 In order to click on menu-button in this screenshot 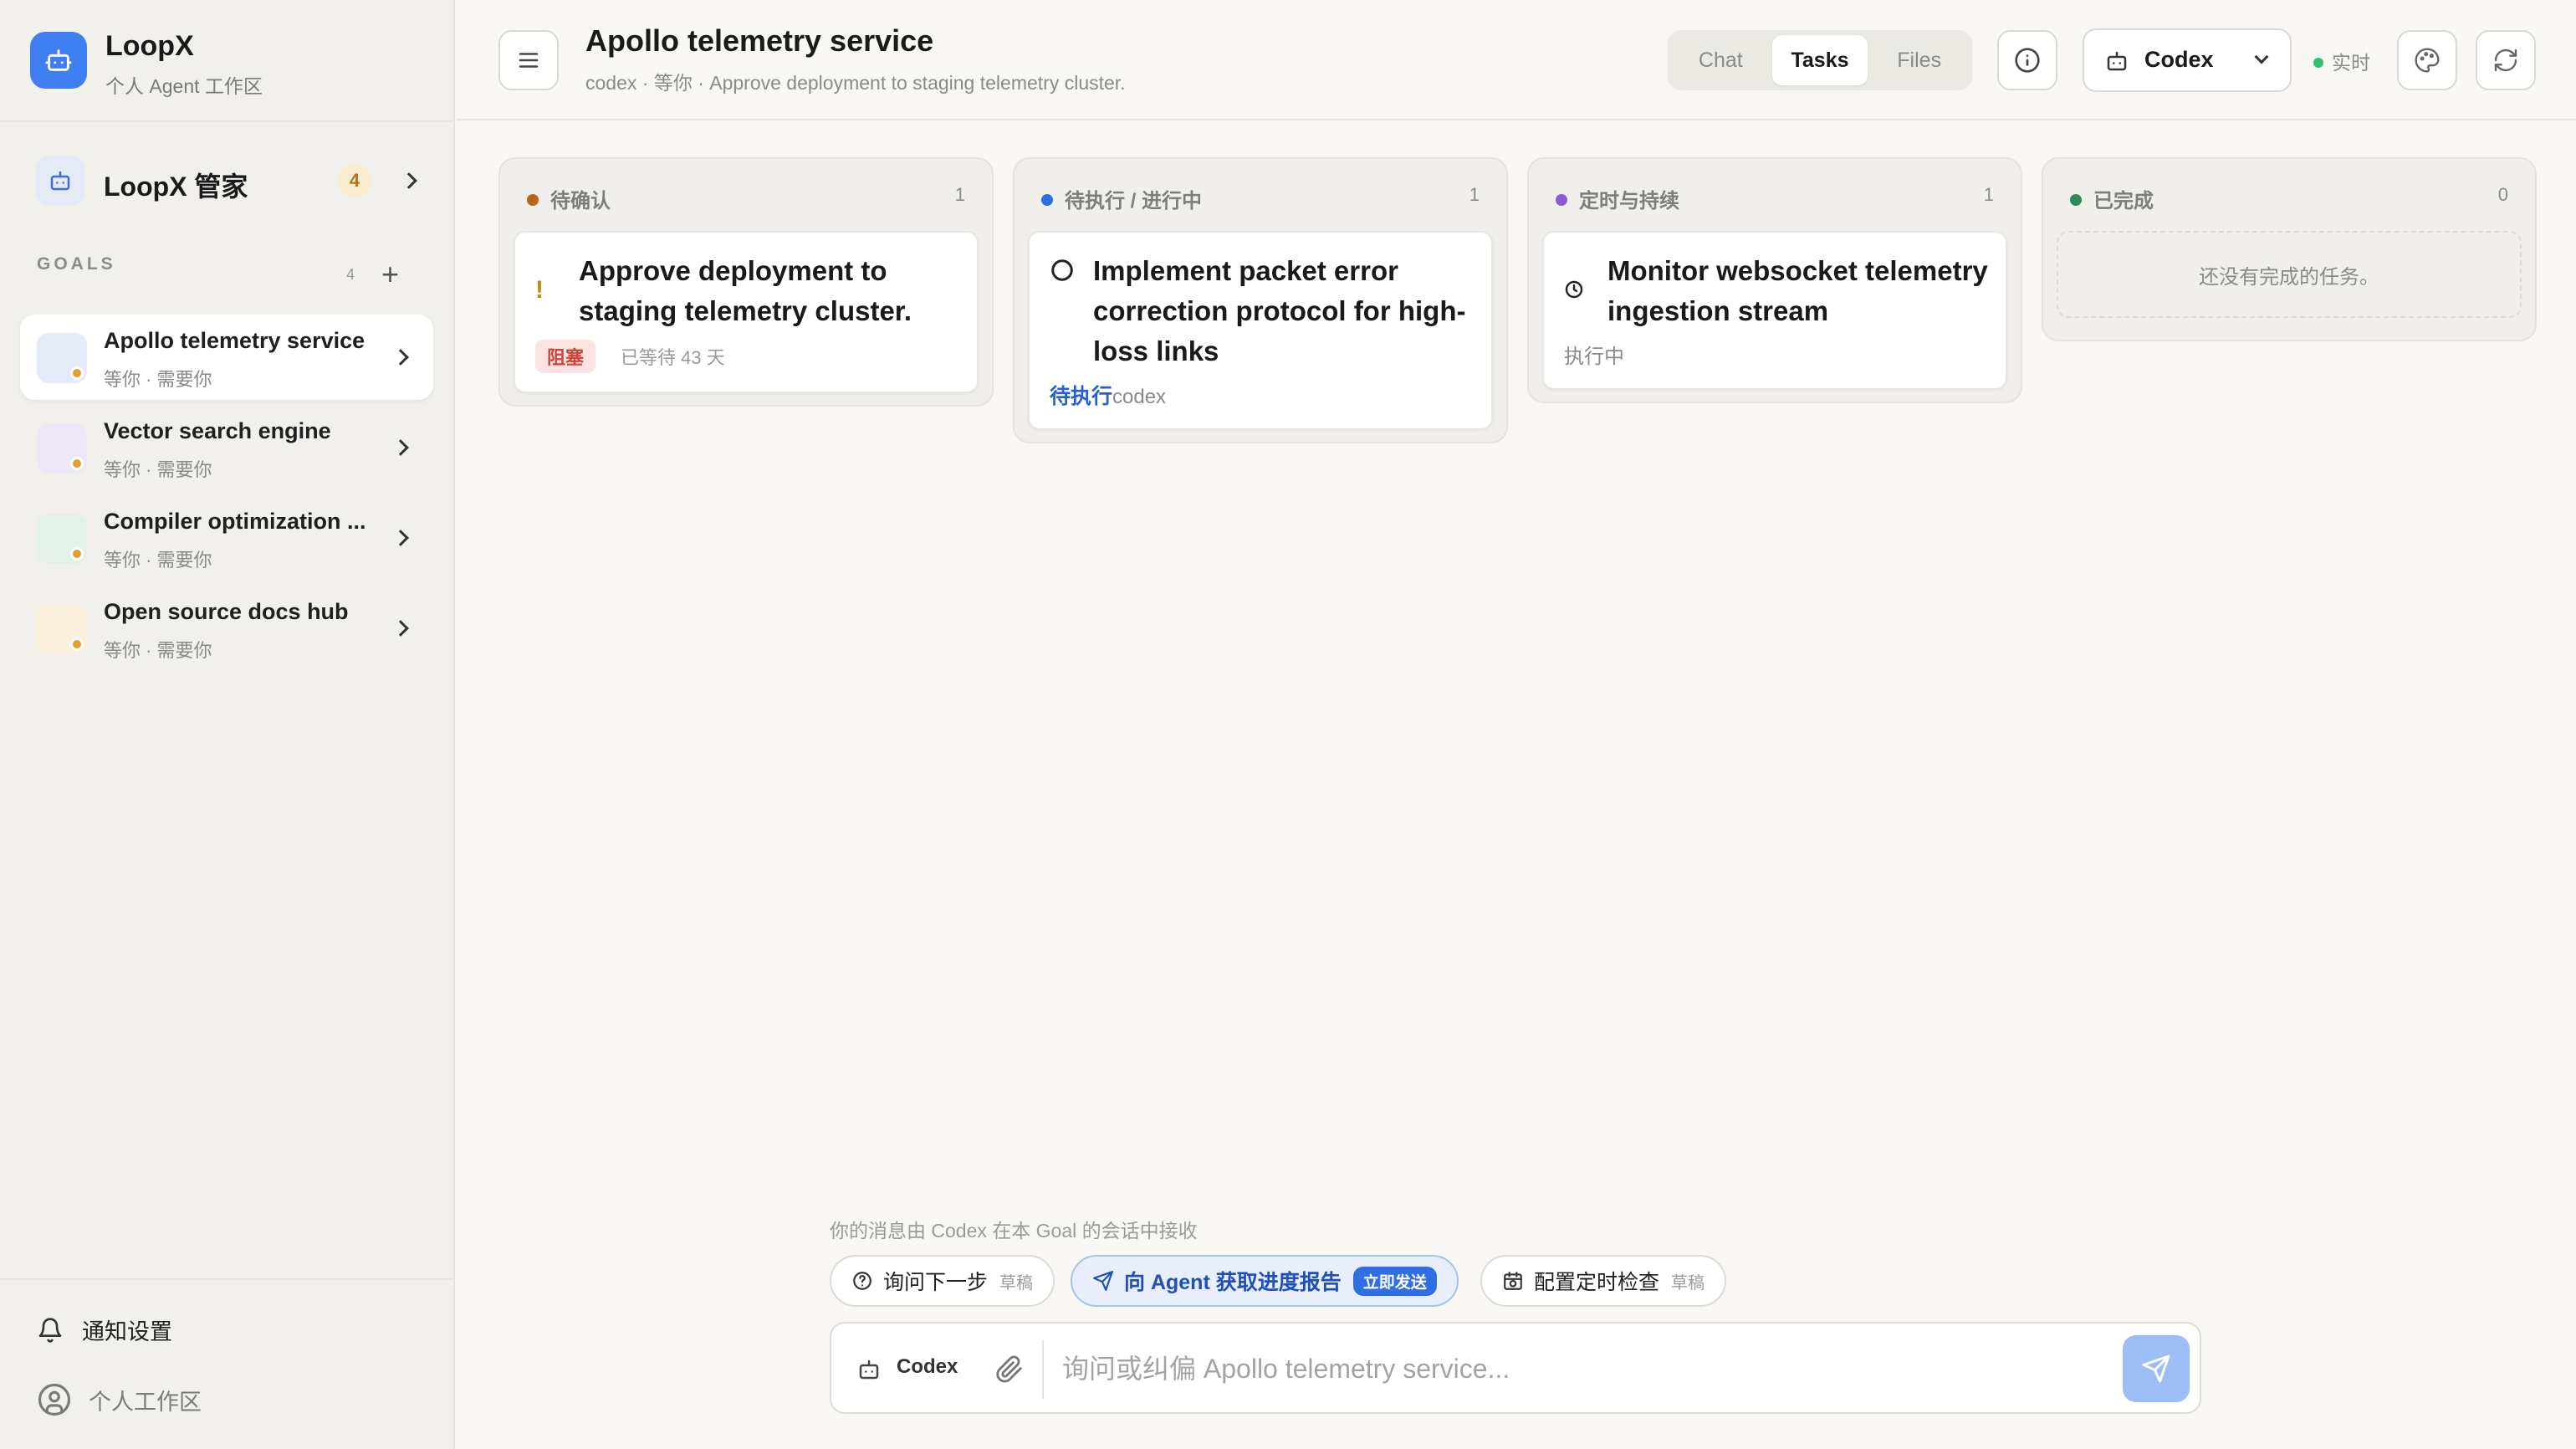, I will do `click(528, 60)`.